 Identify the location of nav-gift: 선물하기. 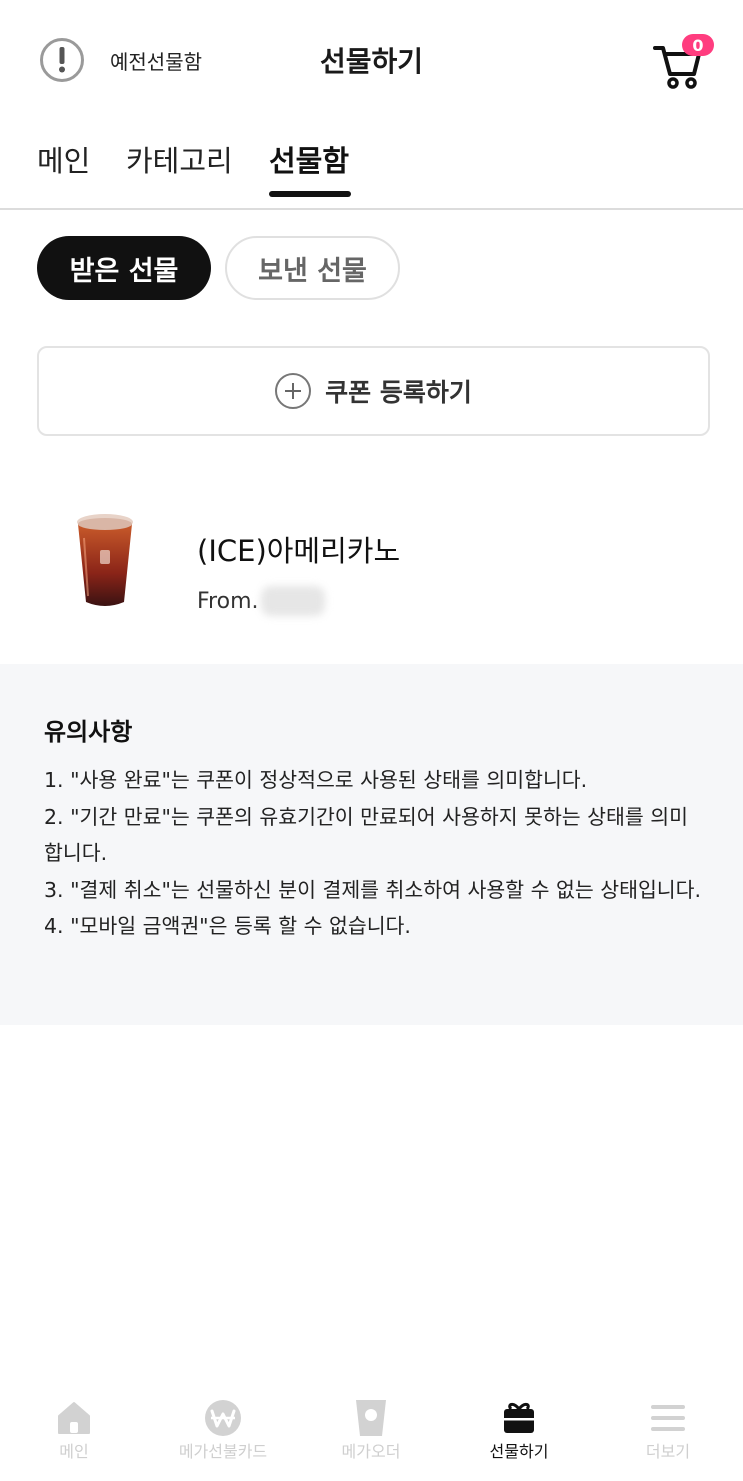
(519, 1434).